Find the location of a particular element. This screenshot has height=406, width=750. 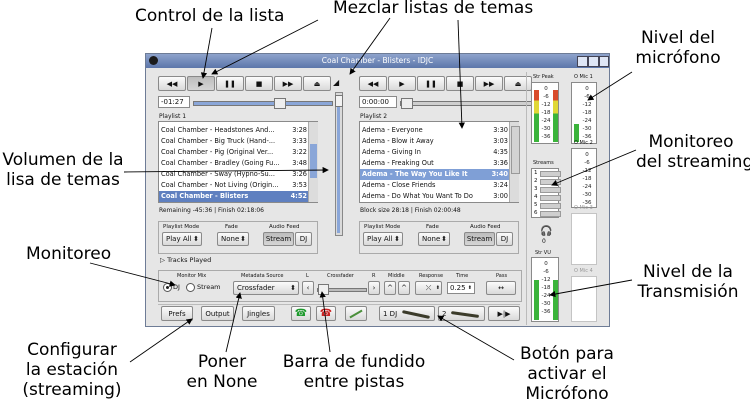

arrow-configurar is located at coordinates (161, 340).